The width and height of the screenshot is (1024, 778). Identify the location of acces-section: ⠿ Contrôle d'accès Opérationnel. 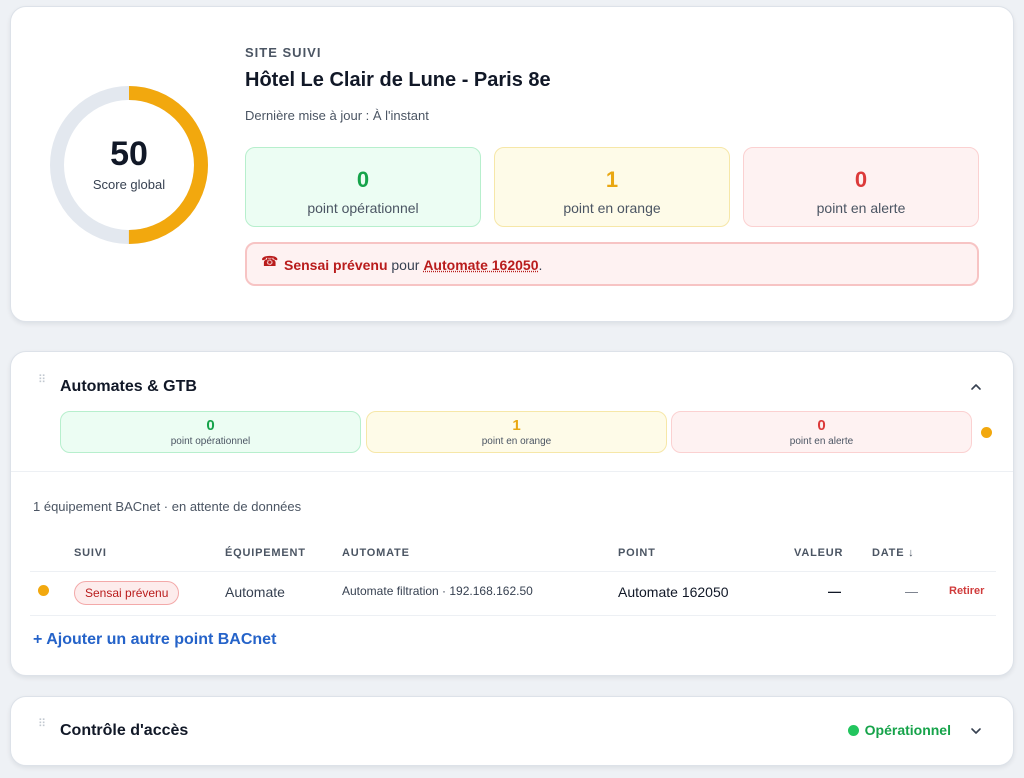
(512, 731).